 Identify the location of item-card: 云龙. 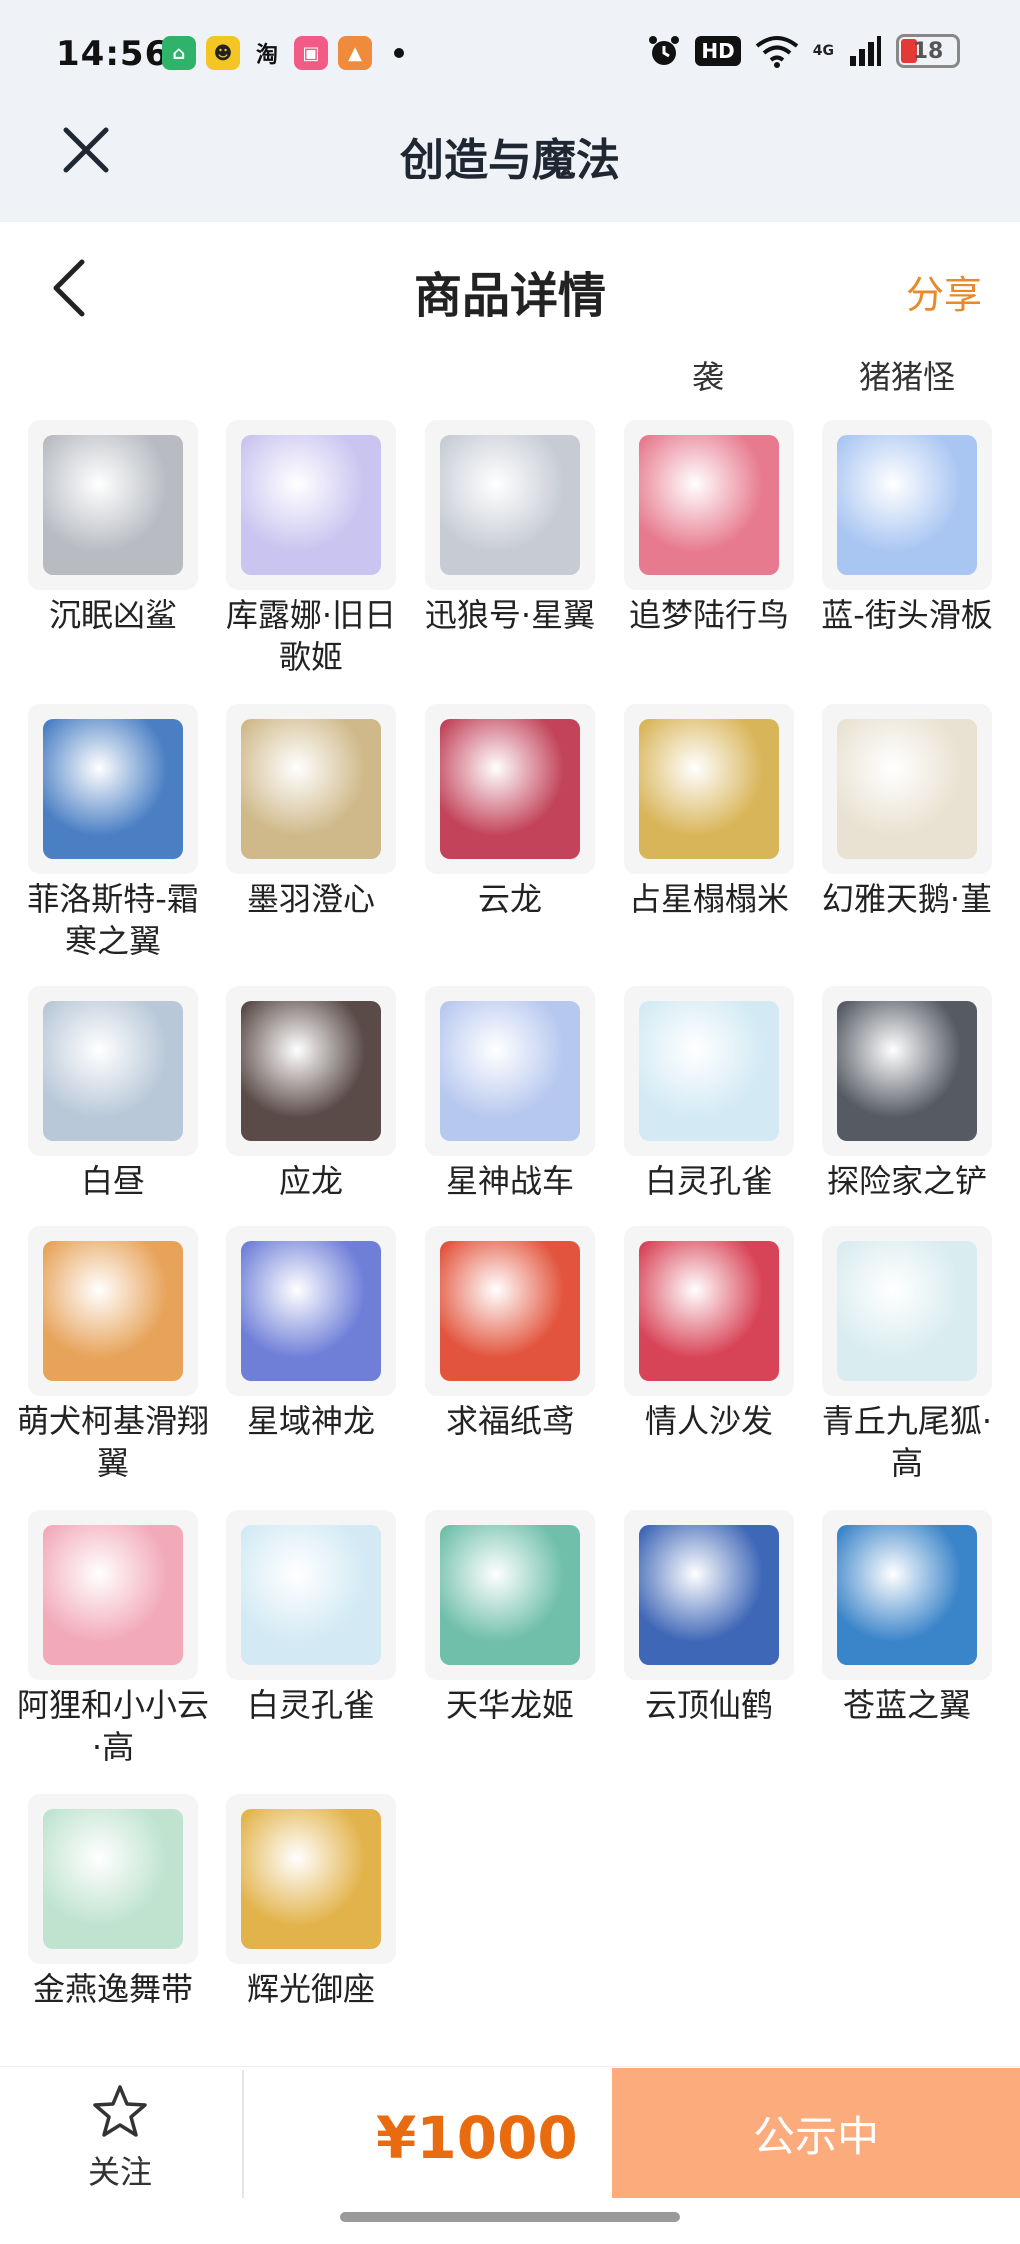
(510, 812).